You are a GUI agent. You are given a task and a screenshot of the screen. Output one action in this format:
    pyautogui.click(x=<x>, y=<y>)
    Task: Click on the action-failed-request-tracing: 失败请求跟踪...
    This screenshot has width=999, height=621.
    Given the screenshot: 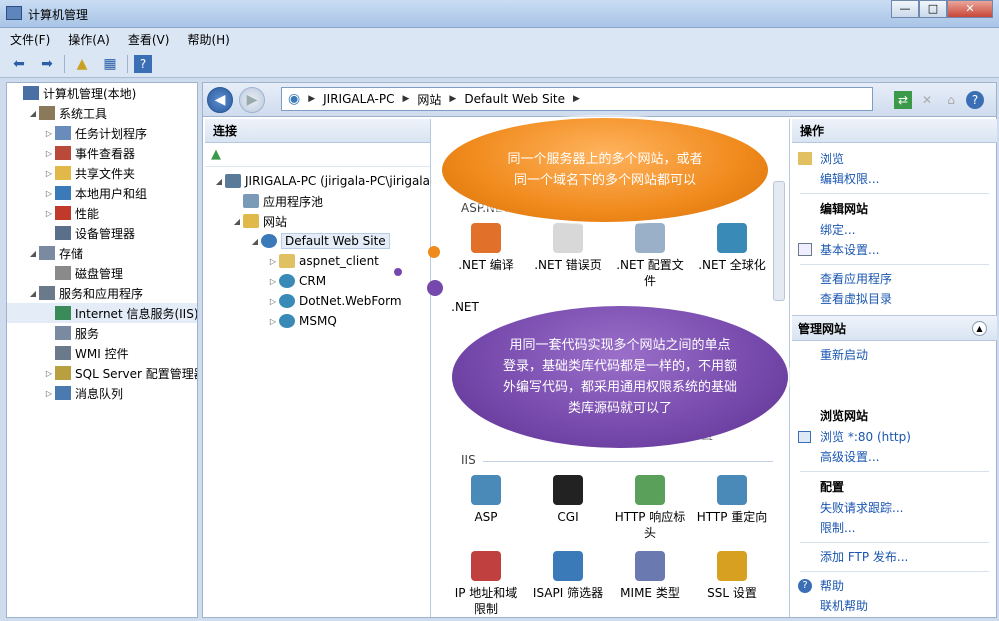 What is the action you would take?
    pyautogui.click(x=894, y=508)
    